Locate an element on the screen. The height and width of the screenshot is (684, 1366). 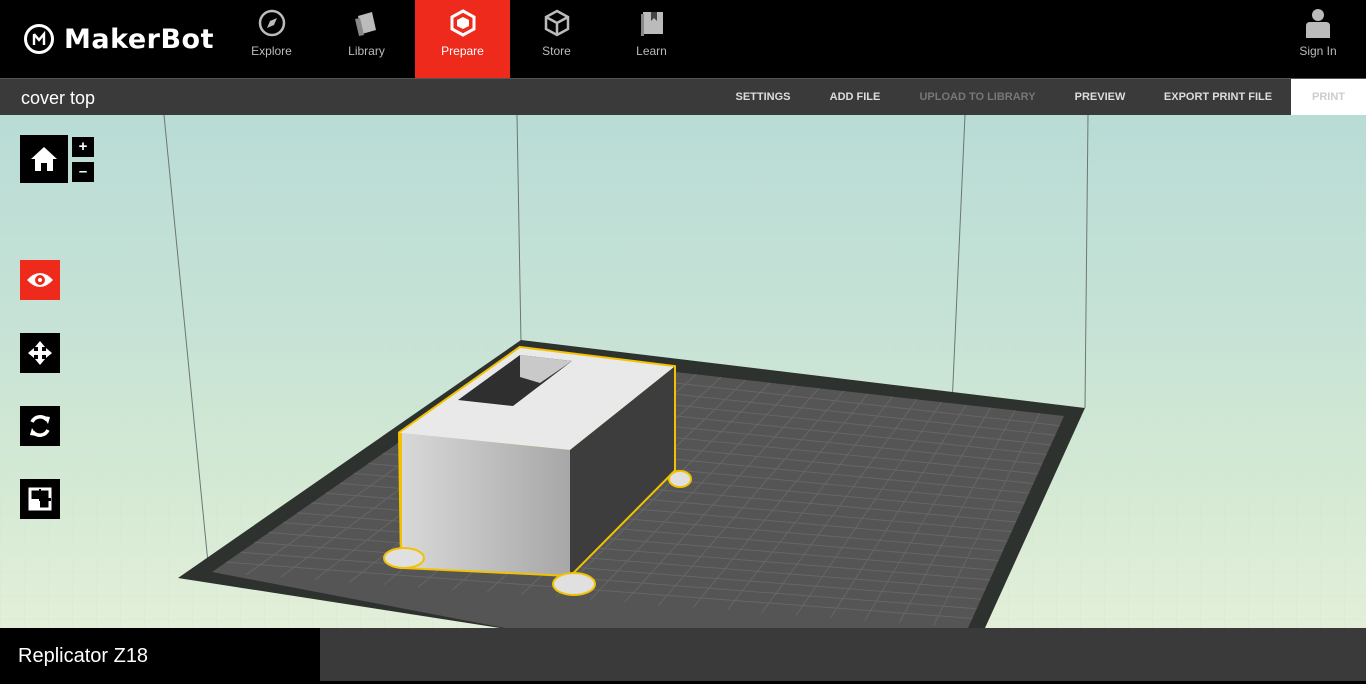
nav-learn-label: Learn is located at coordinates (651, 51).